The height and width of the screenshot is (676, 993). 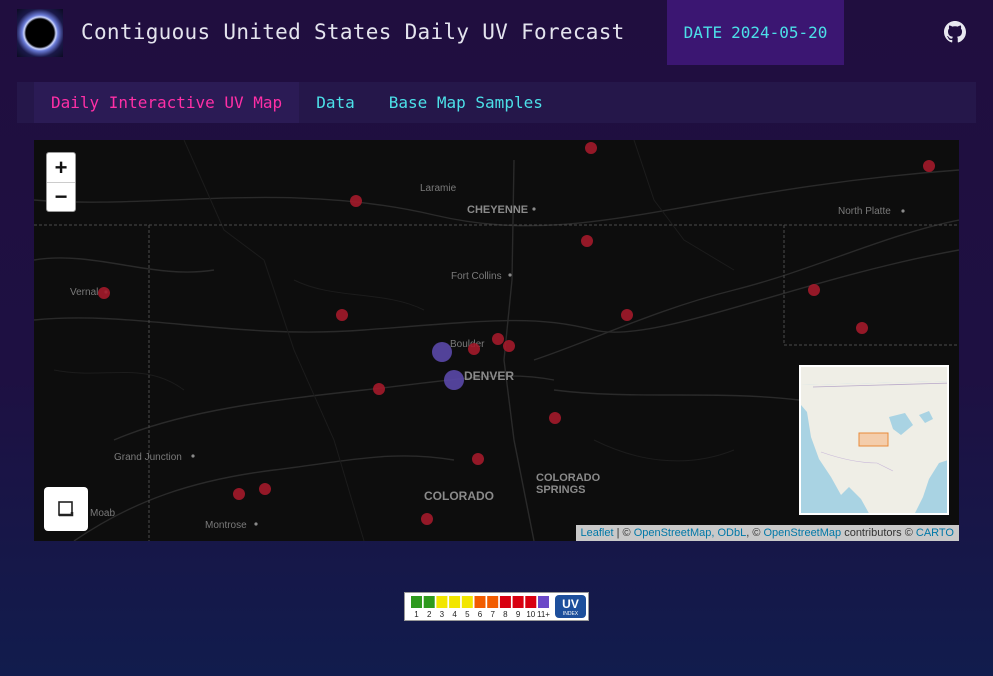 I want to click on minimap-viewport, so click(x=873, y=439).